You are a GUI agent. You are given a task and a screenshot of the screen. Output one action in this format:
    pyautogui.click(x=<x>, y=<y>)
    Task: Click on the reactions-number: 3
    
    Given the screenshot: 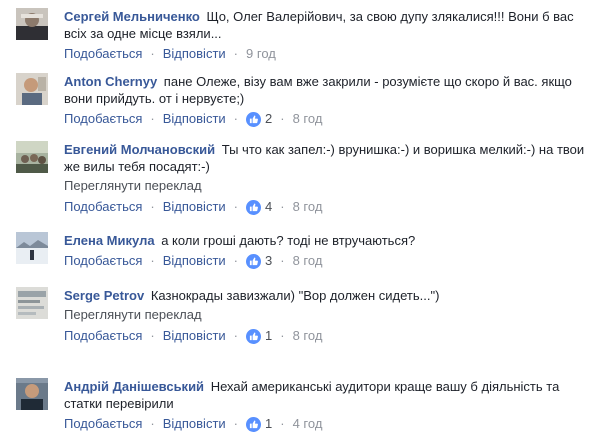 What is the action you would take?
    pyautogui.click(x=269, y=260)
    